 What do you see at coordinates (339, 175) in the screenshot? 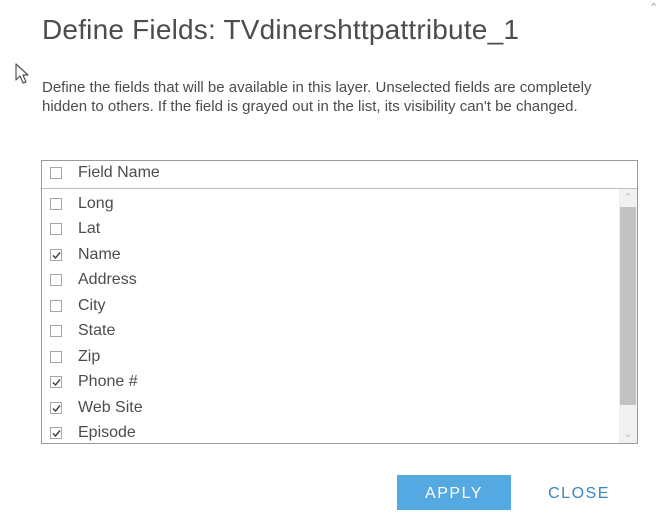
I see `field-list-header: Field Name` at bounding box center [339, 175].